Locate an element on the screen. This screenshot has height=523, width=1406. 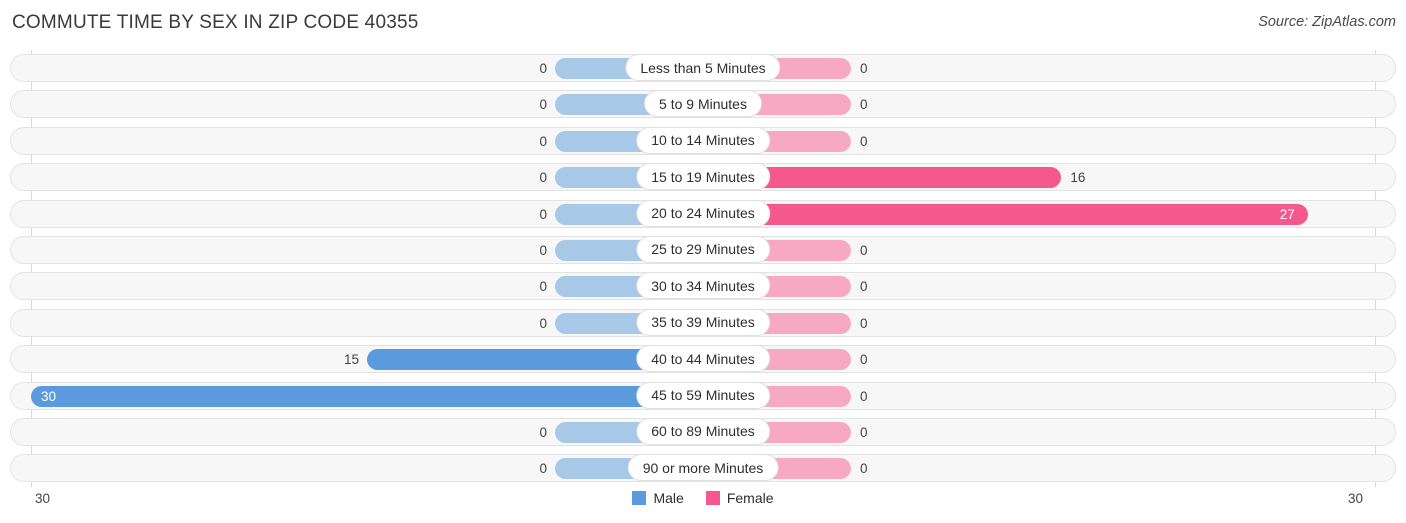
category-label: 20 to 24 Minutes is located at coordinates (703, 213).